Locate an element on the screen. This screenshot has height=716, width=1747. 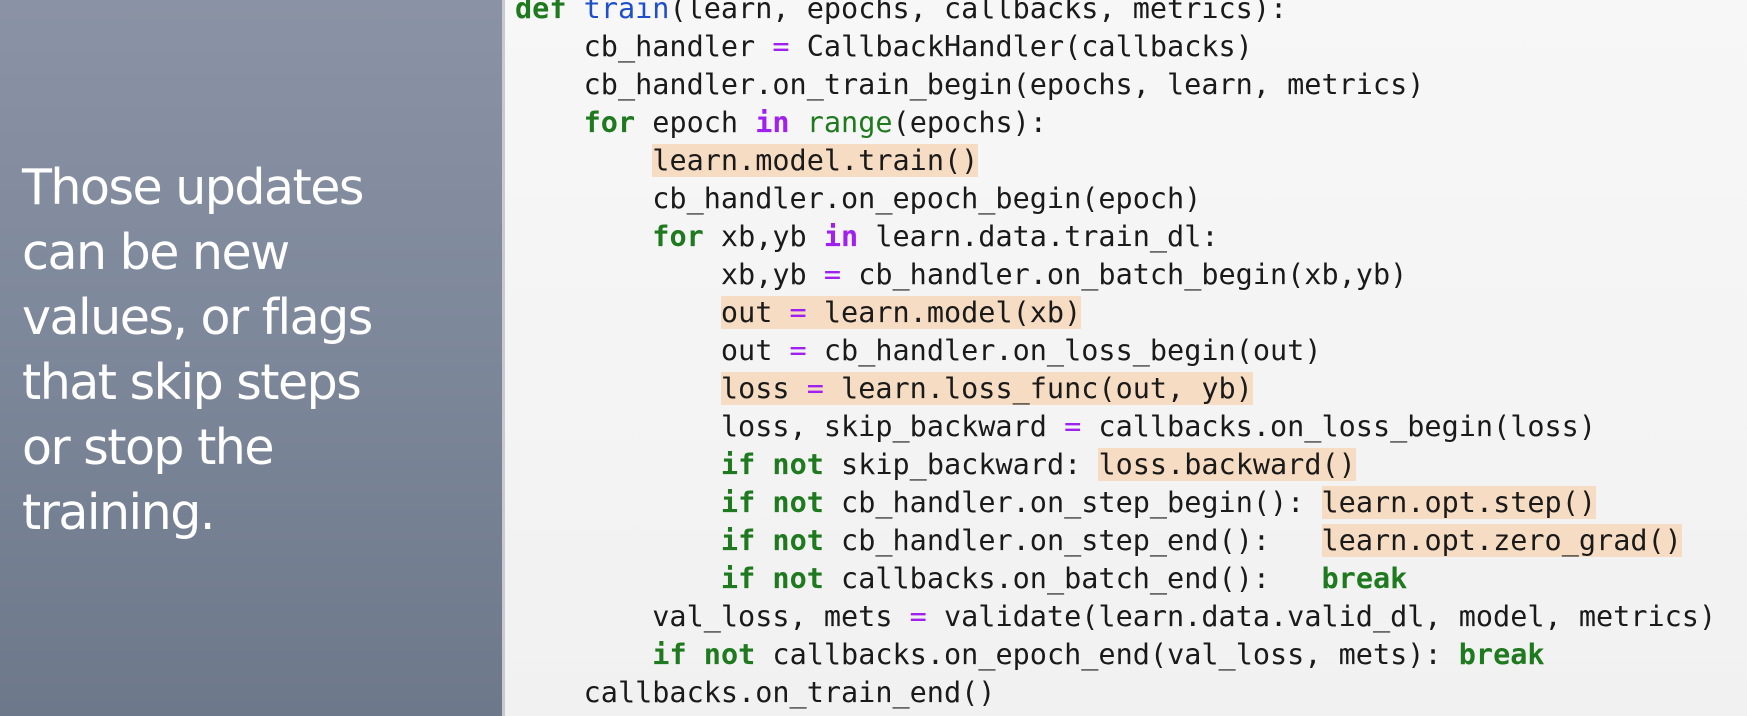
code-line: cb_handler = CallbackHandler(callbacks) is located at coordinates (884, 47).